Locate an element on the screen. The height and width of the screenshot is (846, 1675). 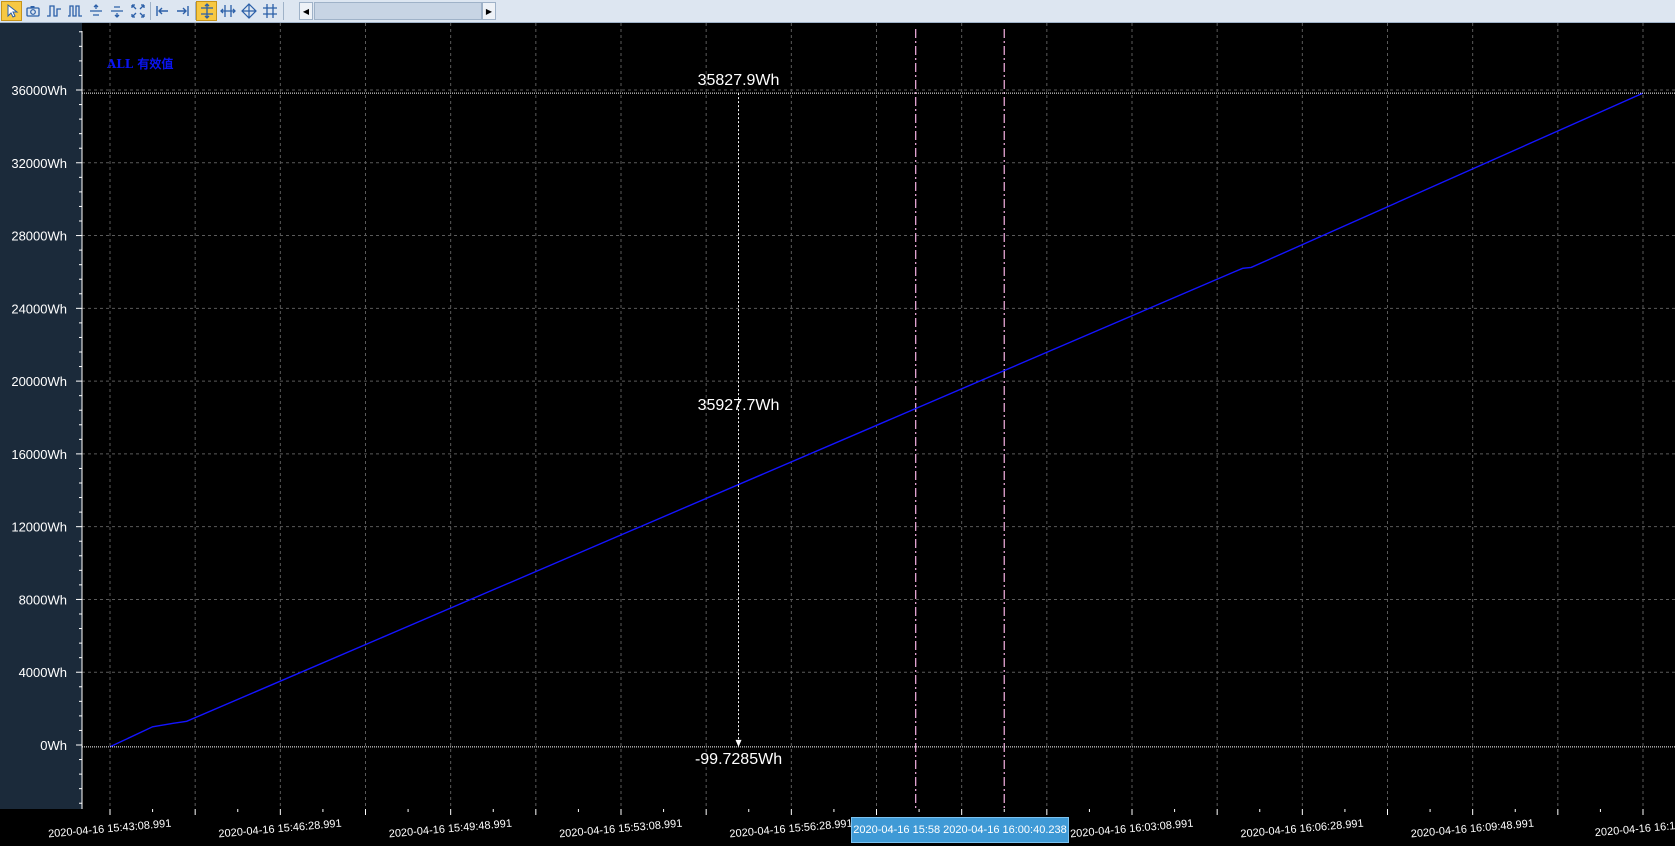
y-tick-label: 16000Wh is located at coordinates (39, 454).